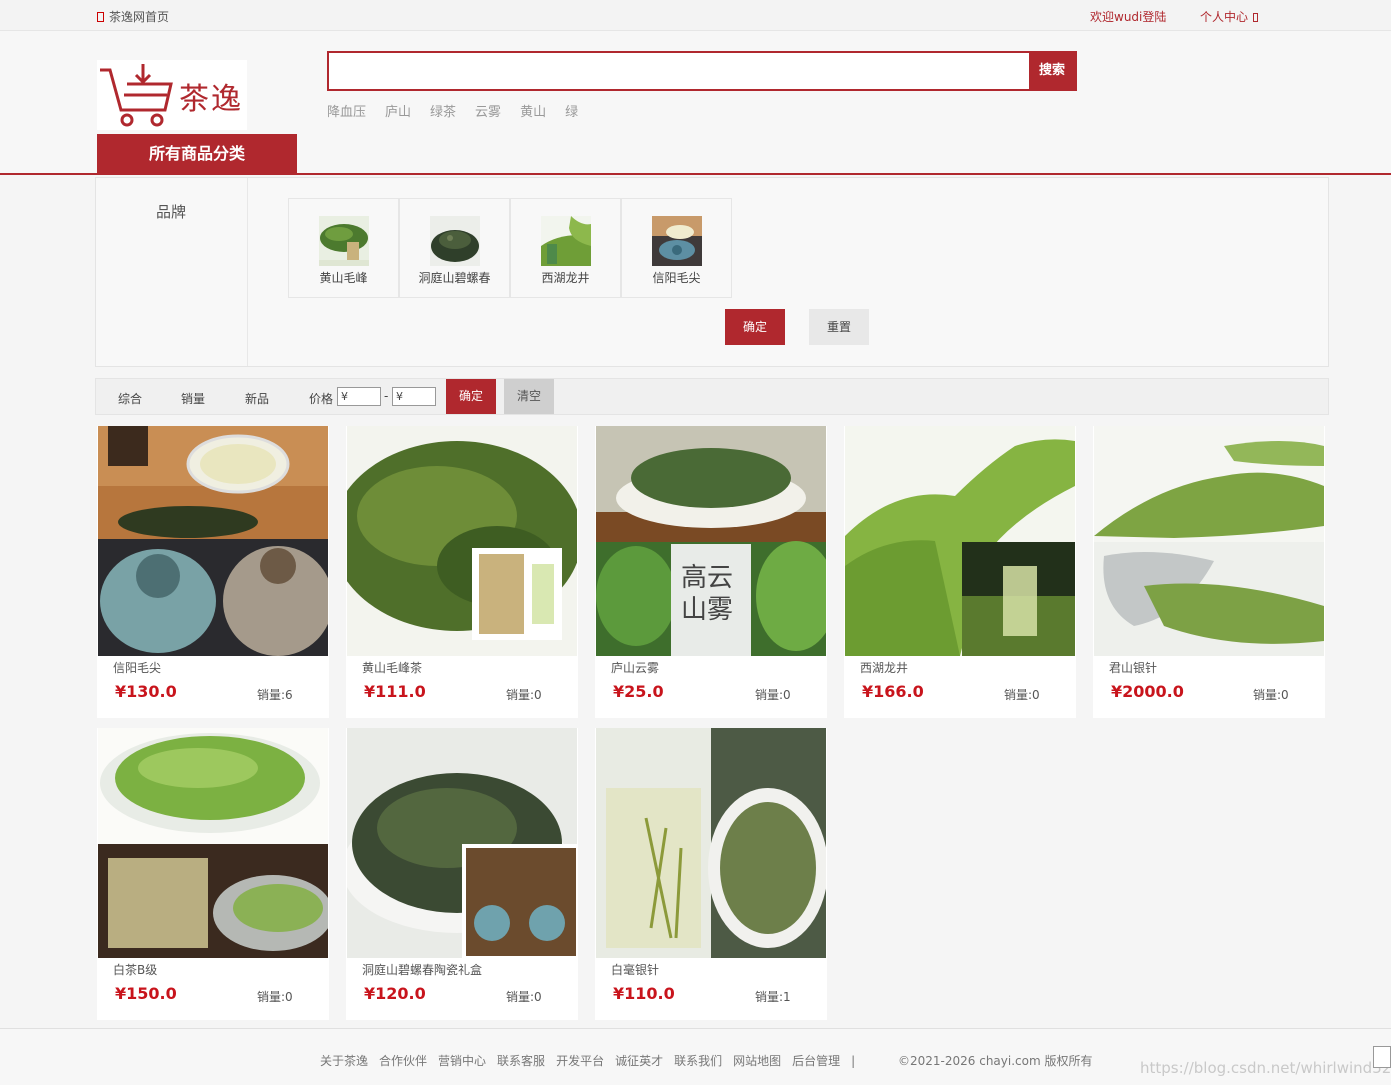 This screenshot has width=1391, height=1085. I want to click on brand-option-label: 洞庭山碧螺春, so click(454, 278).